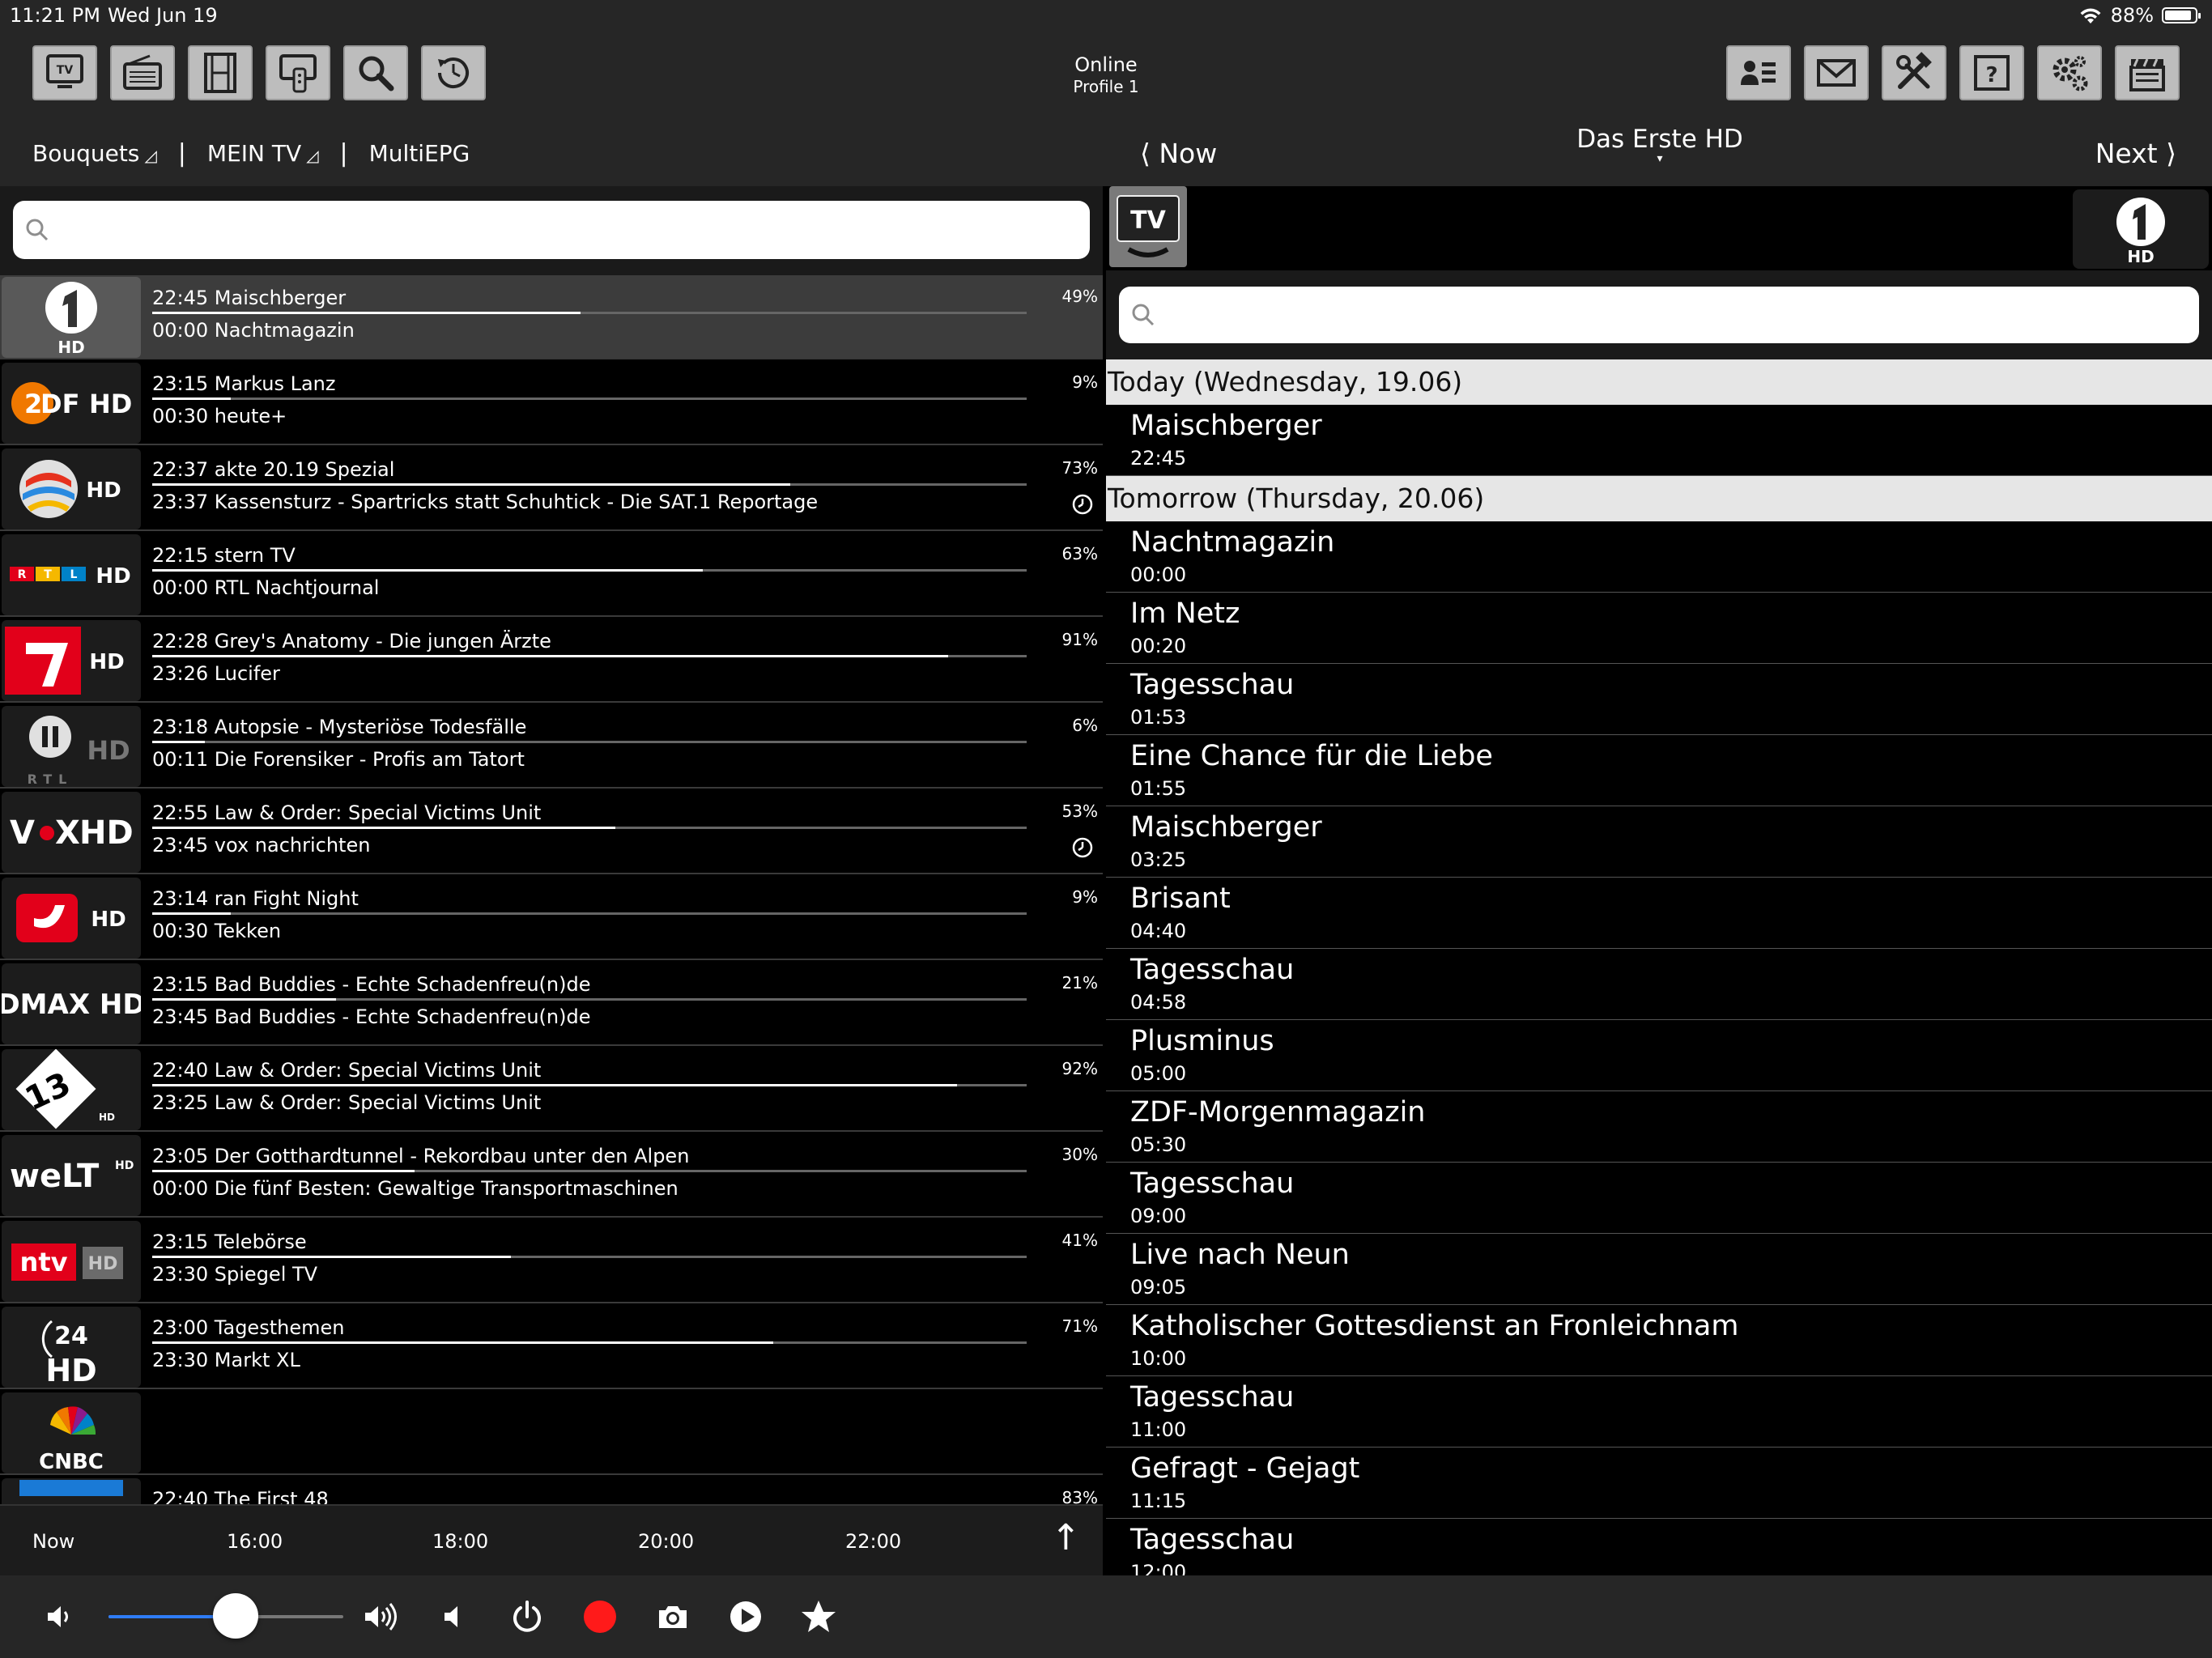 The height and width of the screenshot is (1658, 2212). What do you see at coordinates (244, 383) in the screenshot?
I see `current-program: 23:15 Markus Lanz` at bounding box center [244, 383].